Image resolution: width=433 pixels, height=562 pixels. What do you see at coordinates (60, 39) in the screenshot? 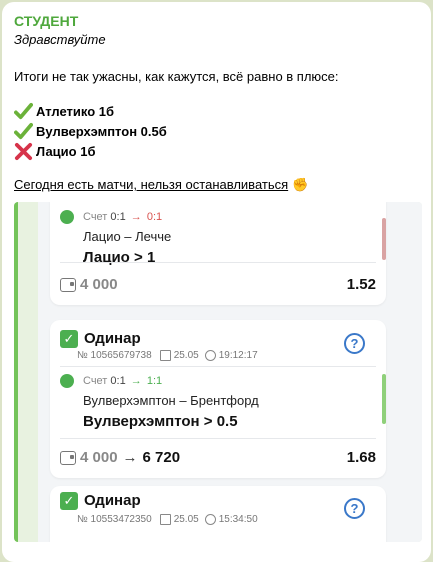
I see `greeting-text: Здравствуйте` at bounding box center [60, 39].